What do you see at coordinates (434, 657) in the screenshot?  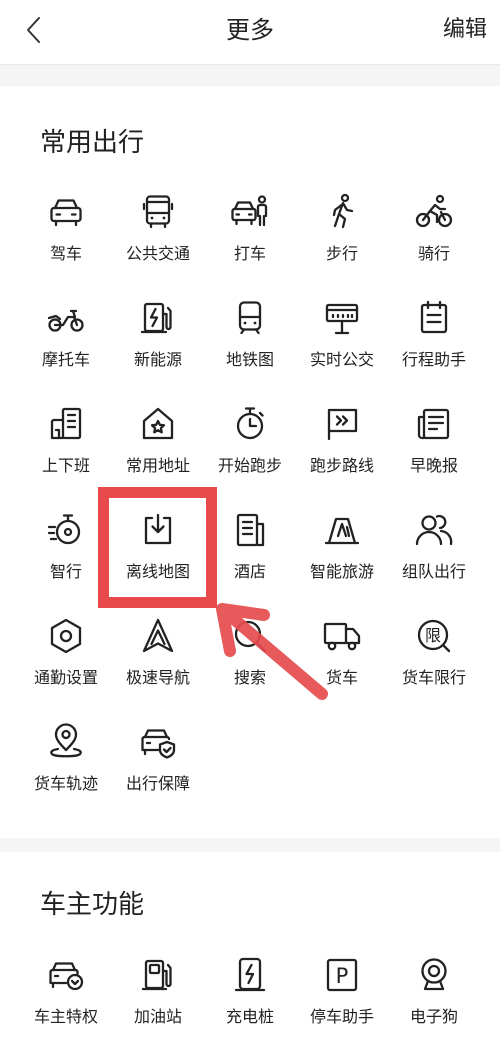 I see `grid-item-truck-restriction: 限 货车限行` at bounding box center [434, 657].